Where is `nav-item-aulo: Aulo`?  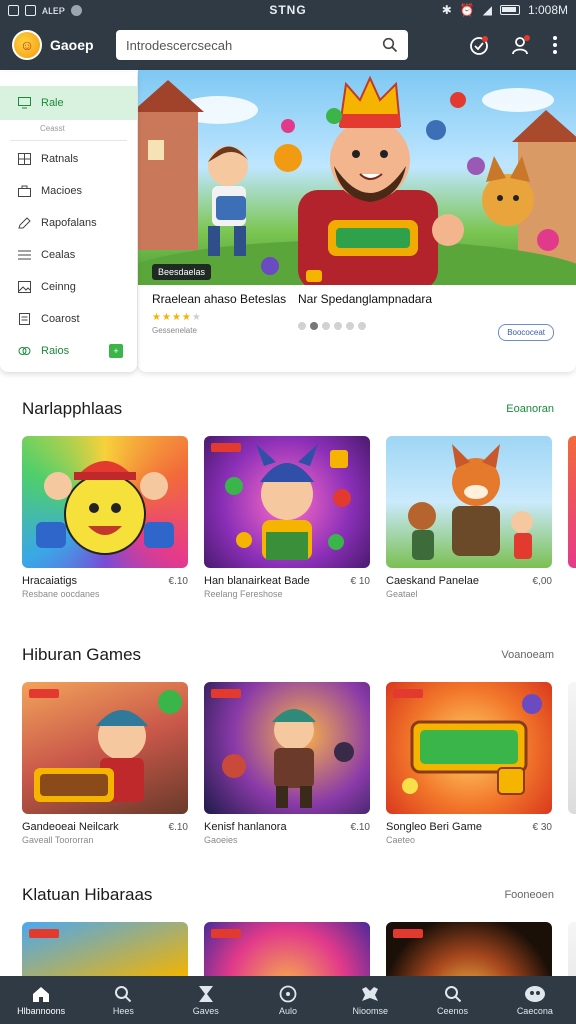
nav-item-aulo: Aulo is located at coordinates (288, 1000).